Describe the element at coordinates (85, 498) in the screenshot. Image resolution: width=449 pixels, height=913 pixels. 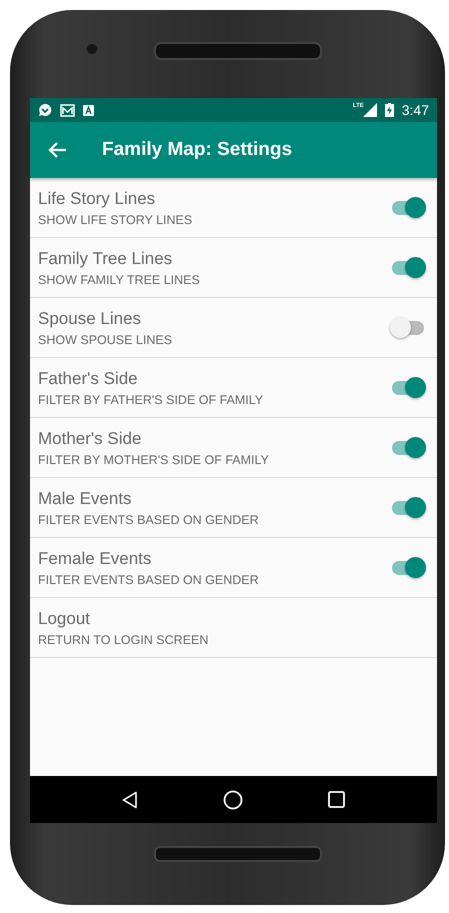
I see `setting-title: Male Events` at that location.